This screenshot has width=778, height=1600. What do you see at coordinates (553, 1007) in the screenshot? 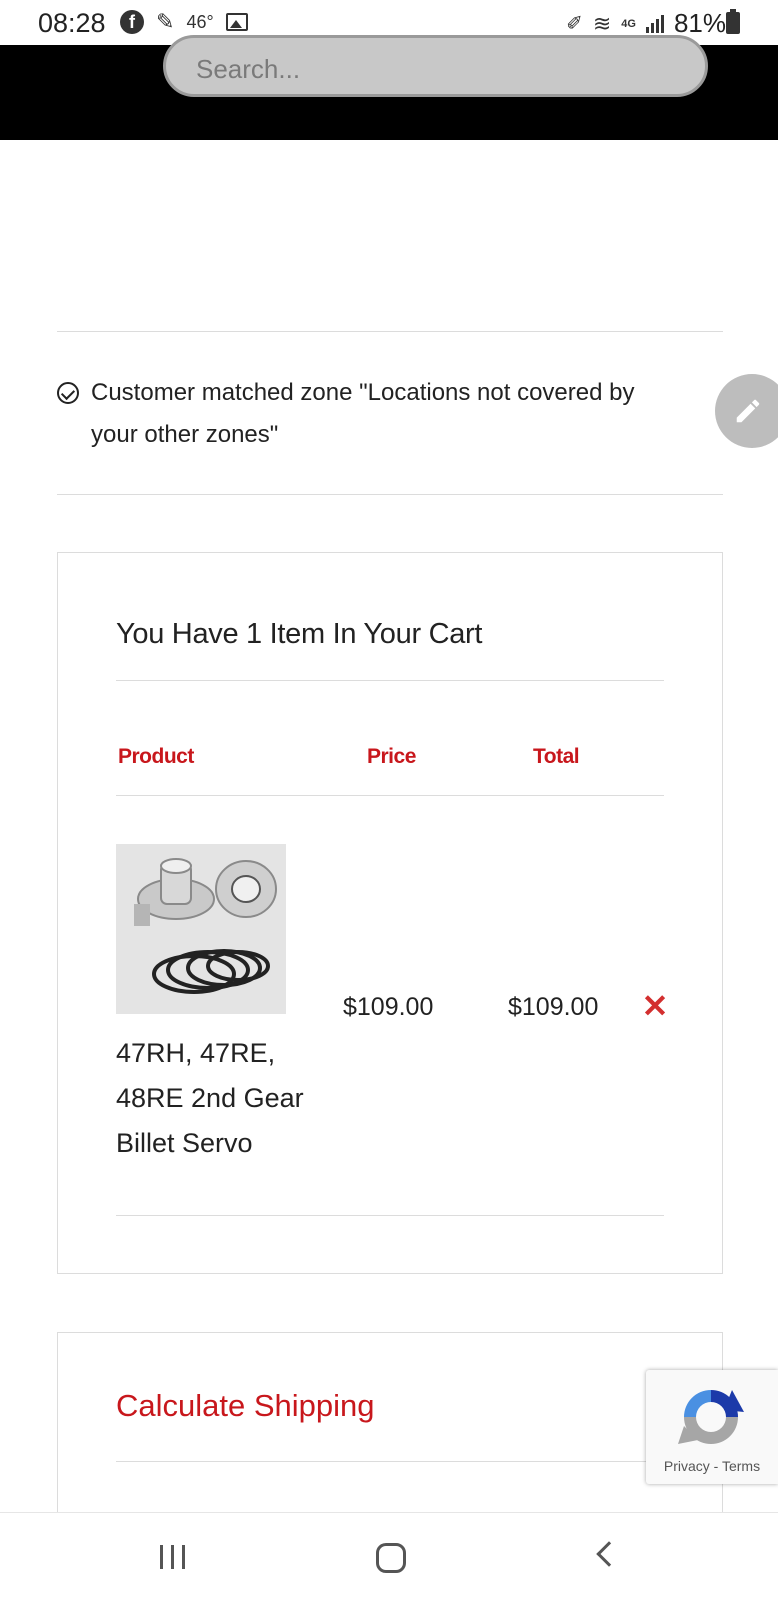
I see `item-total: $109.00` at bounding box center [553, 1007].